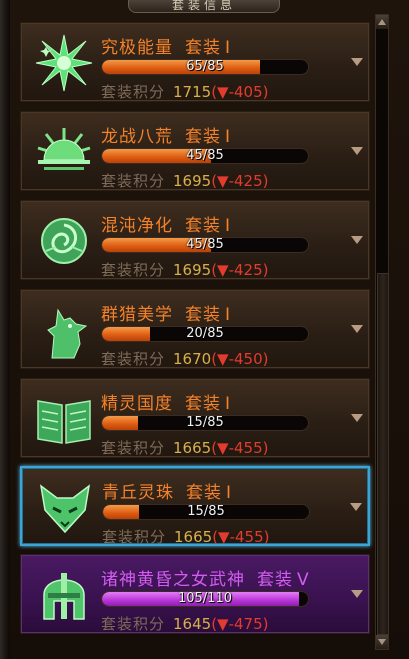 The image size is (409, 659). What do you see at coordinates (5, 329) in the screenshot?
I see `panel-left-border` at bounding box center [5, 329].